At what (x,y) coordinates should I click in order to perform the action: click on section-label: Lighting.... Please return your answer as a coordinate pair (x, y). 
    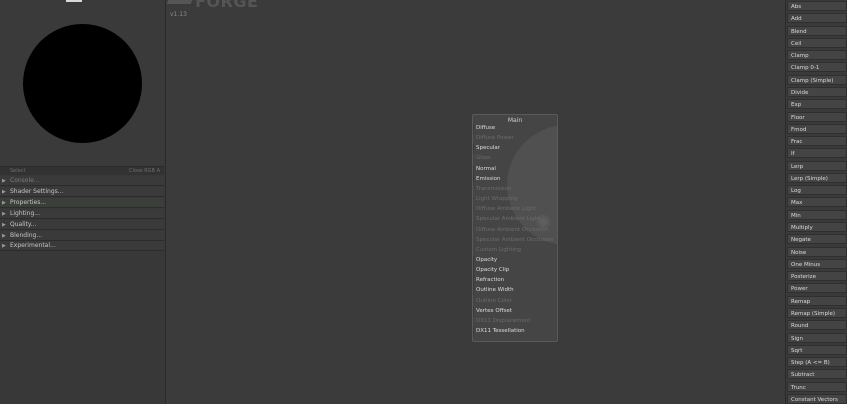
    Looking at the image, I should click on (25, 213).